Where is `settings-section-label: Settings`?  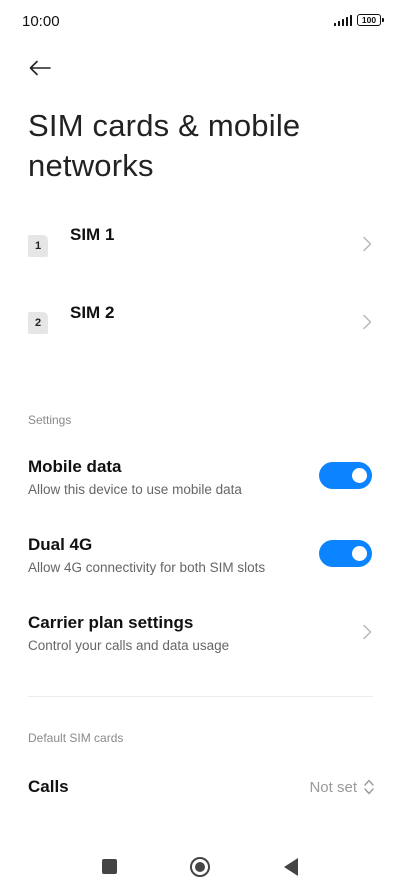
settings-section-label: Settings is located at coordinates (50, 420).